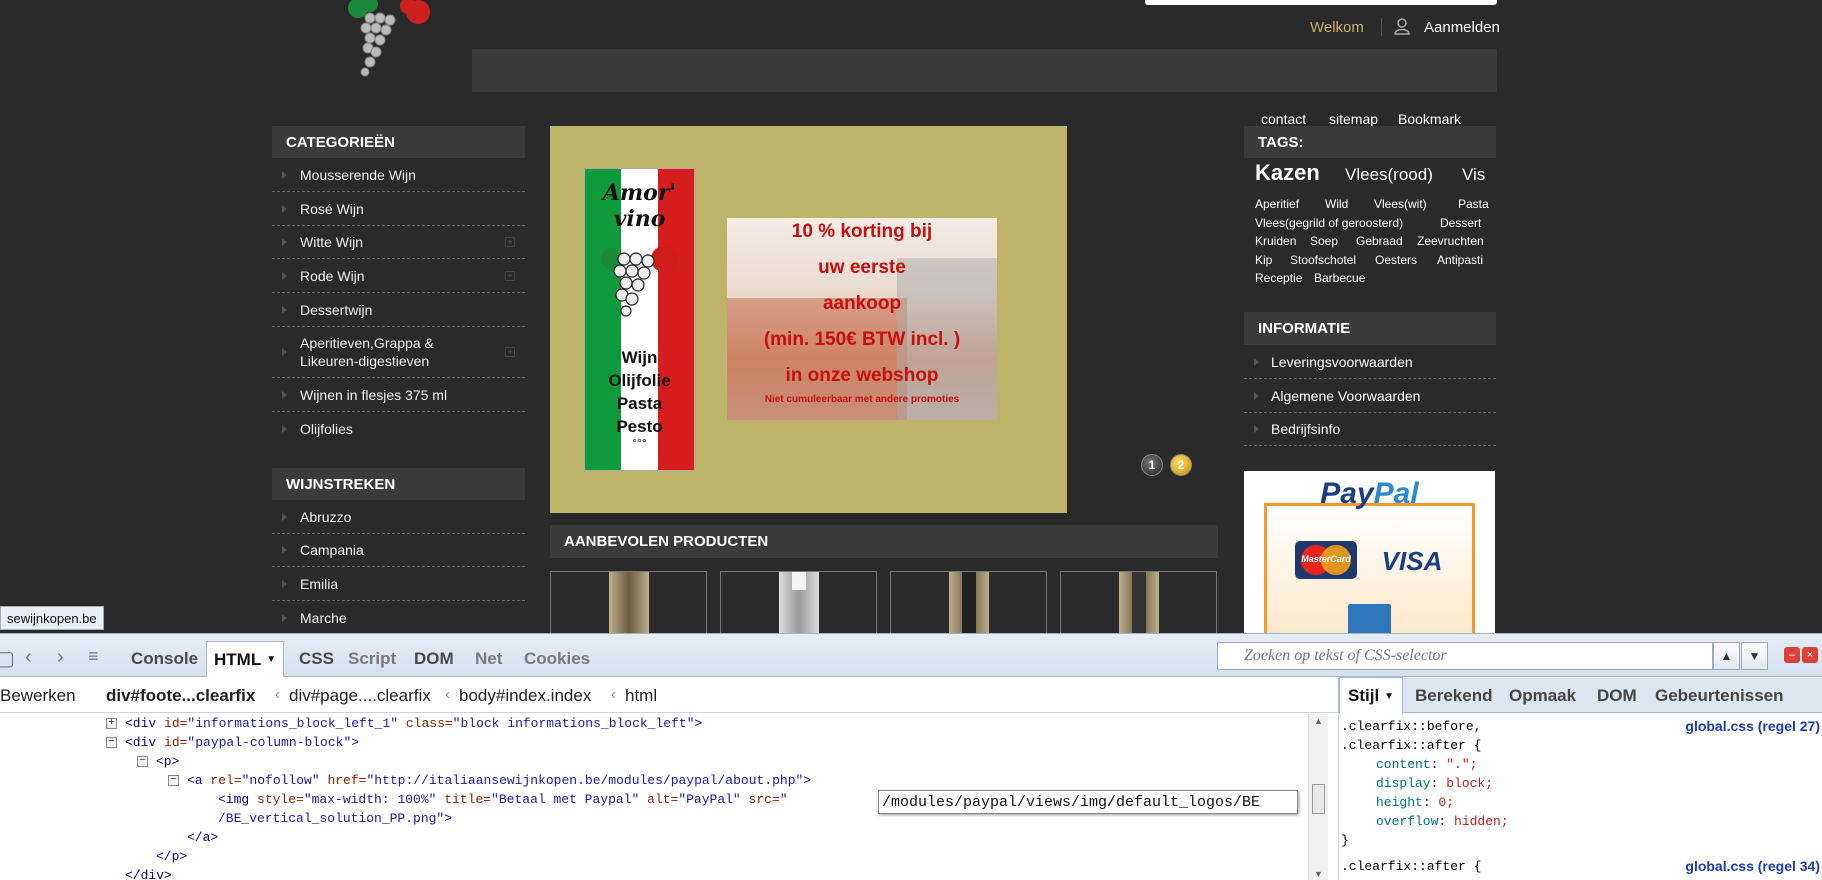 The height and width of the screenshot is (880, 1822). I want to click on html-node-line: </a>, so click(202, 837).